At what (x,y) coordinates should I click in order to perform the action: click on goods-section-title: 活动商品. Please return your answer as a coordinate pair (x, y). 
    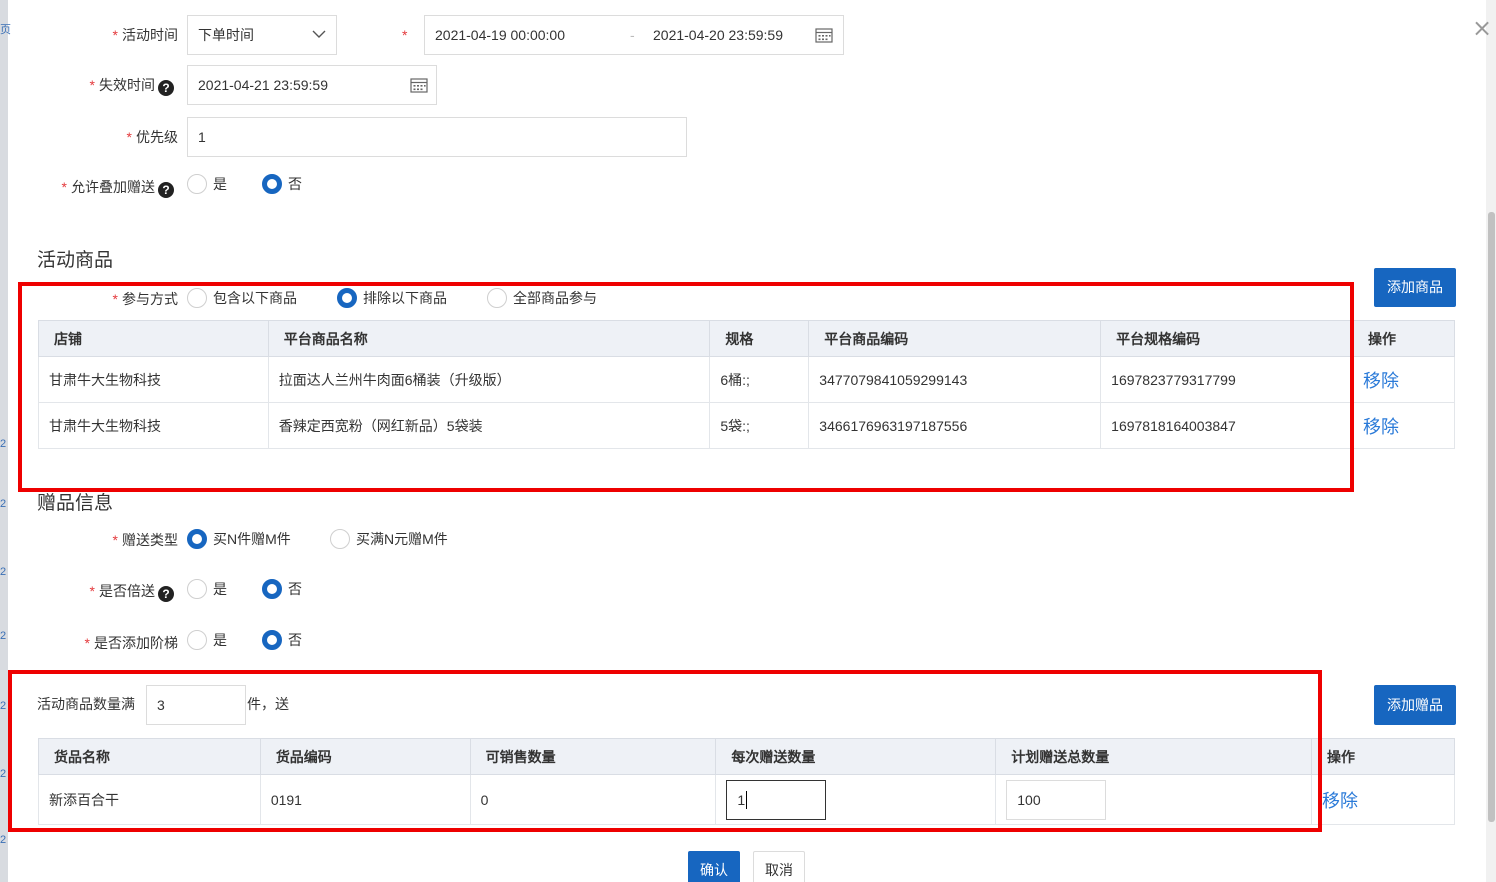
    Looking at the image, I should click on (75, 260).